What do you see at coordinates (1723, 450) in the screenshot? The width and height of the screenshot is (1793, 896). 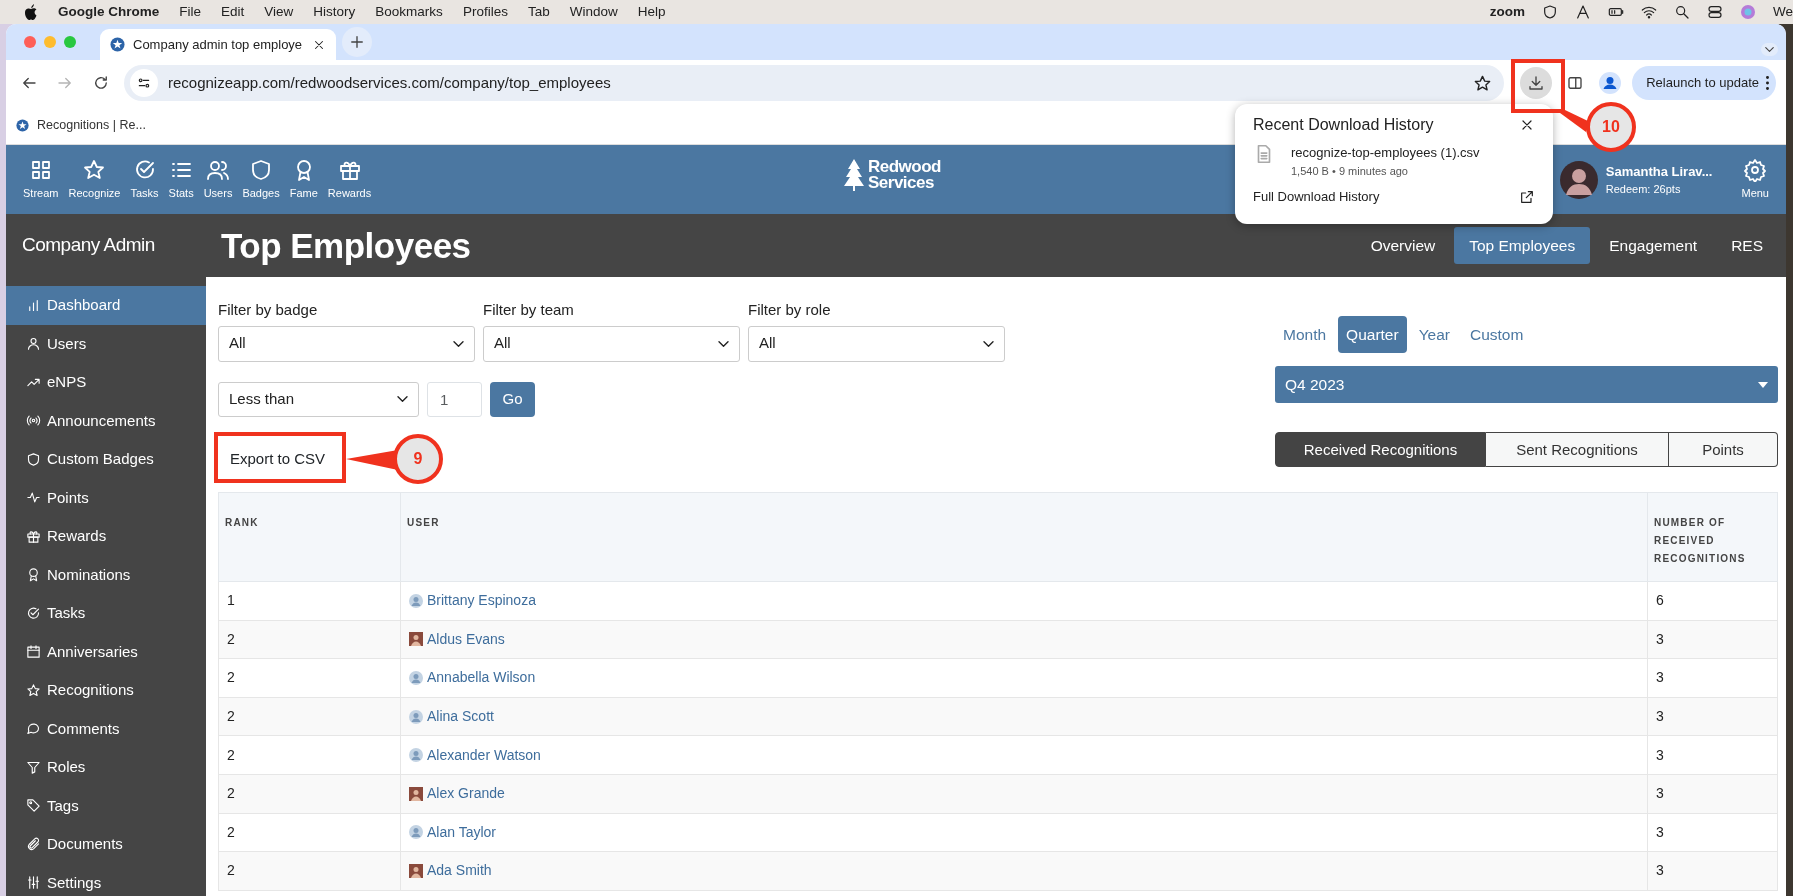 I see `segment-tab: Points` at bounding box center [1723, 450].